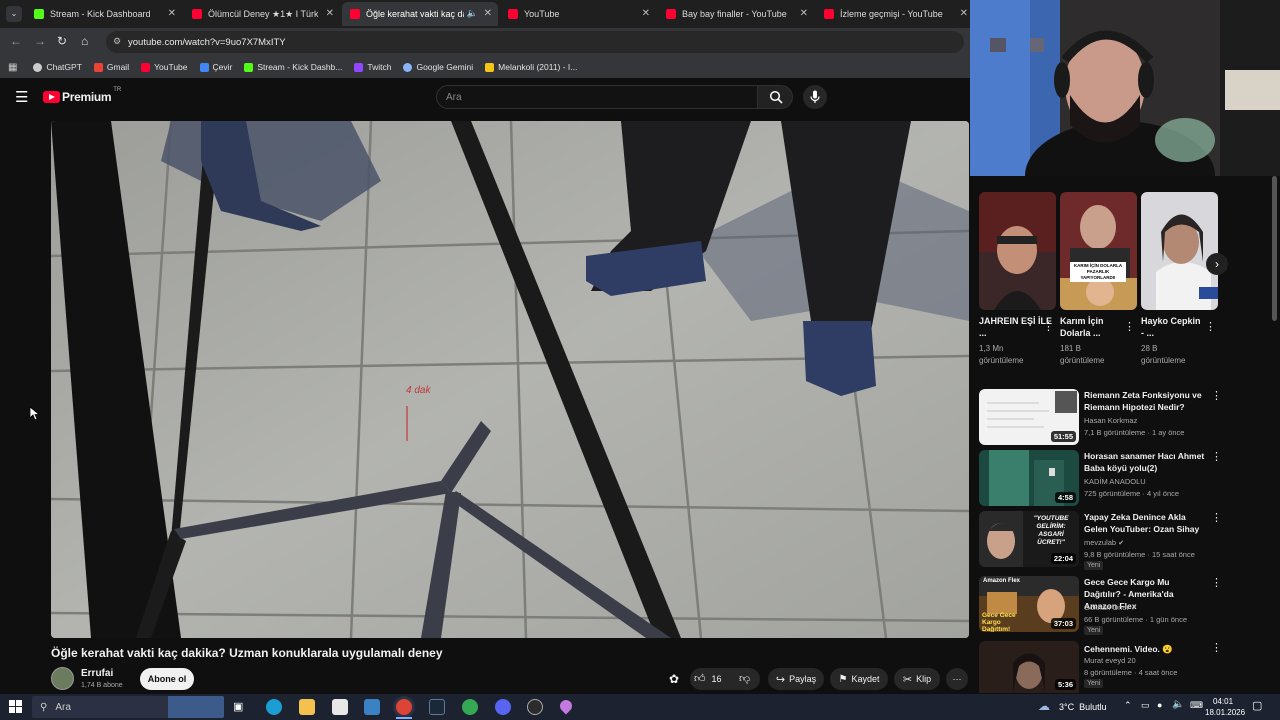 The image size is (1280, 720). Describe the element at coordinates (62, 678) in the screenshot. I see `channel-avatar` at that location.